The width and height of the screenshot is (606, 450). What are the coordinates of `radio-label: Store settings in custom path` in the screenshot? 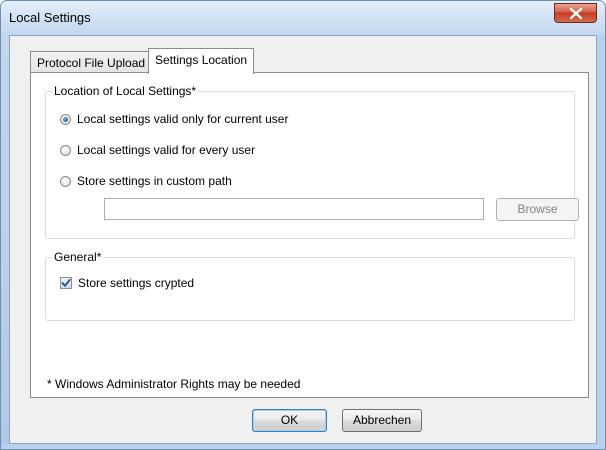 It's located at (154, 181).